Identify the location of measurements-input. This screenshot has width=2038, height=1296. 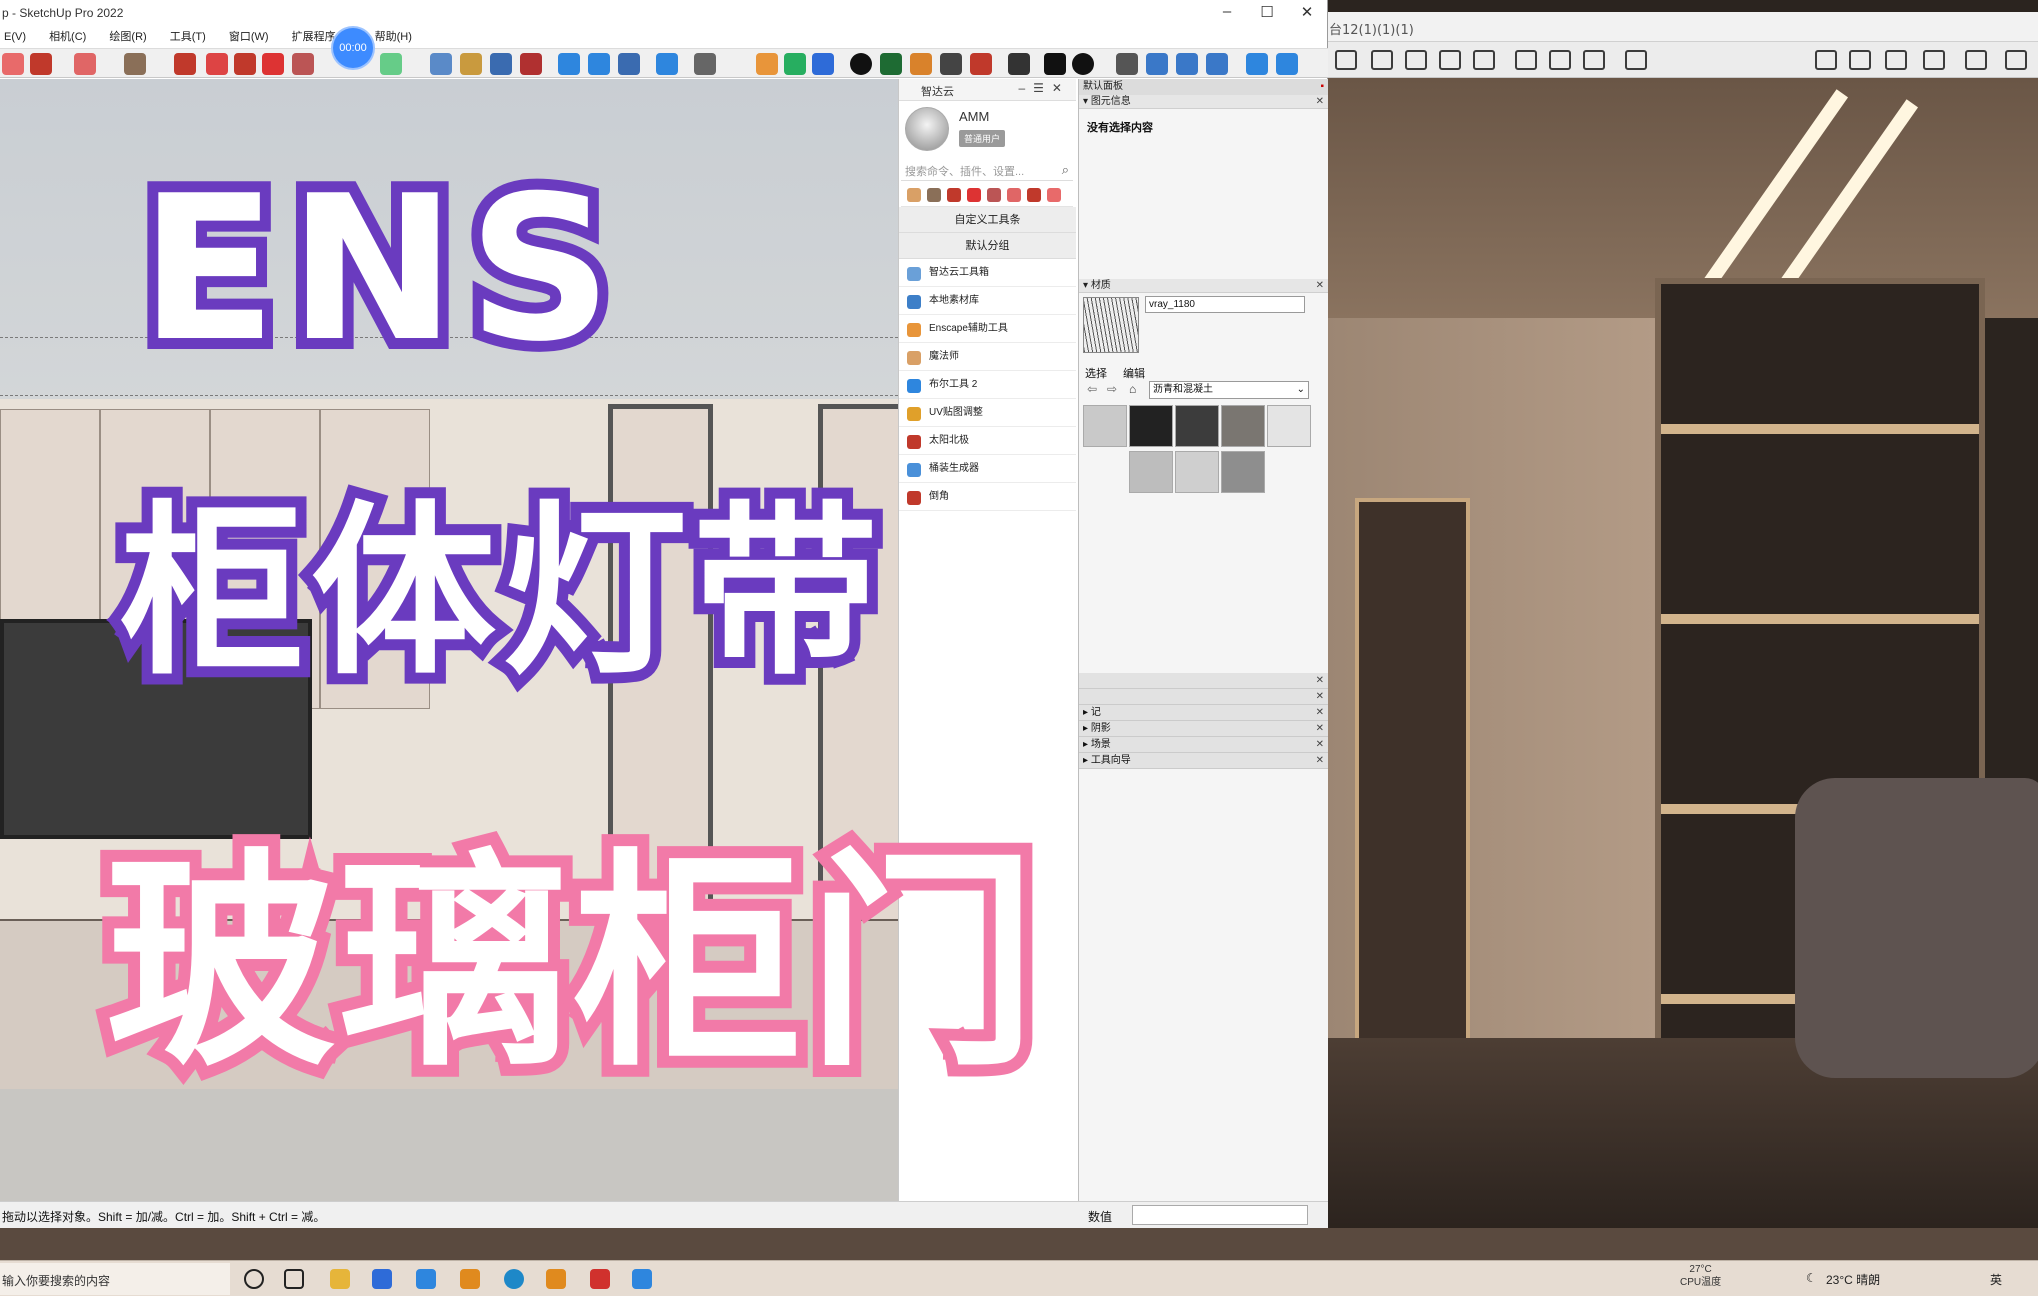
(1220, 1215).